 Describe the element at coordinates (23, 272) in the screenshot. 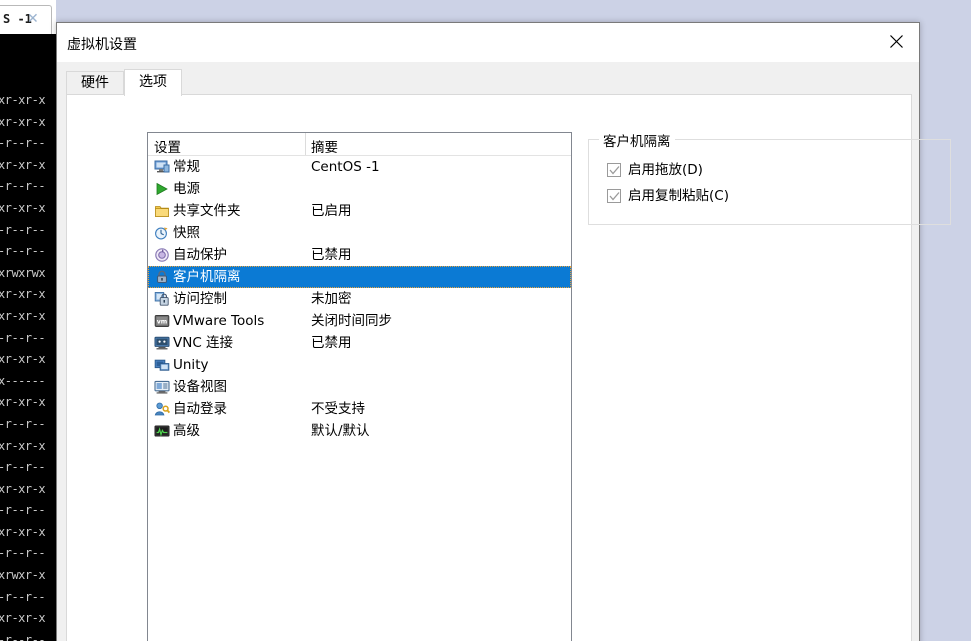

I see `terminal-line: xrwxrwx` at that location.